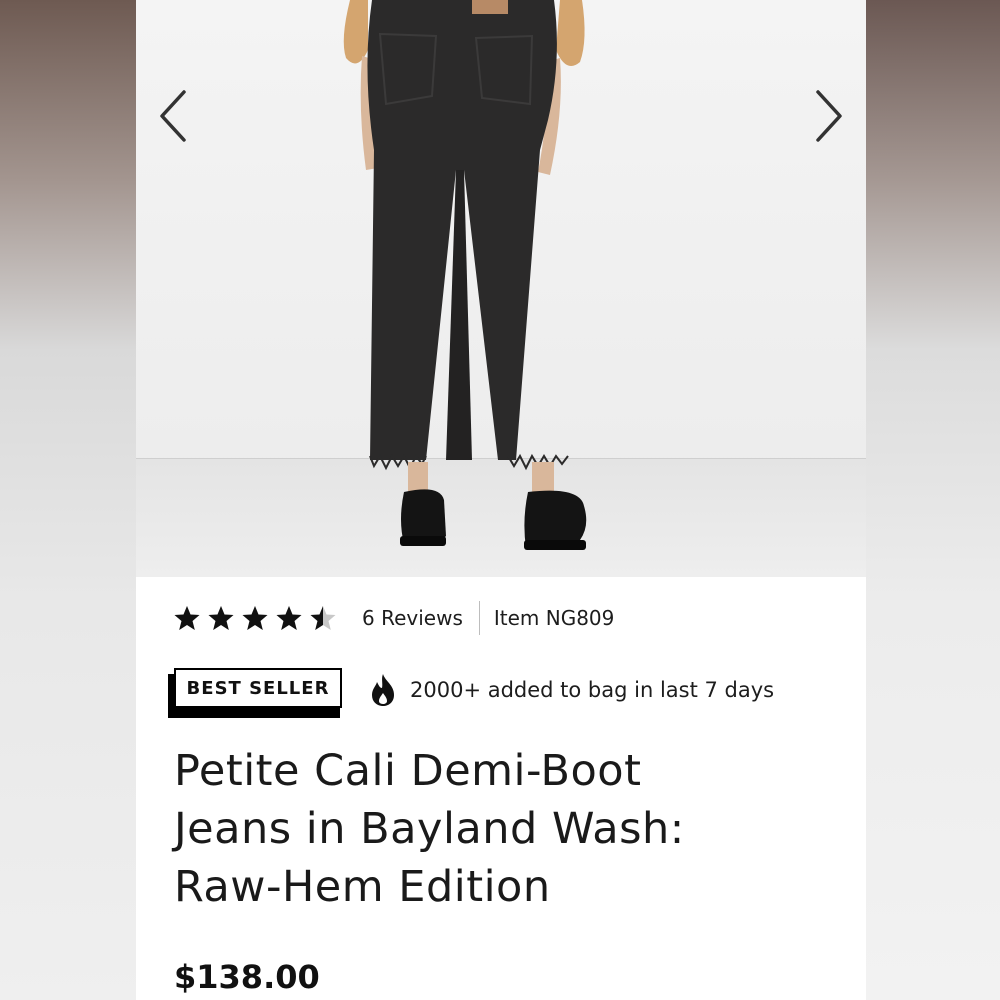 The width and height of the screenshot is (1000, 1000). I want to click on product-title-line-1: Petite Cali Demi-Boot, so click(408, 771).